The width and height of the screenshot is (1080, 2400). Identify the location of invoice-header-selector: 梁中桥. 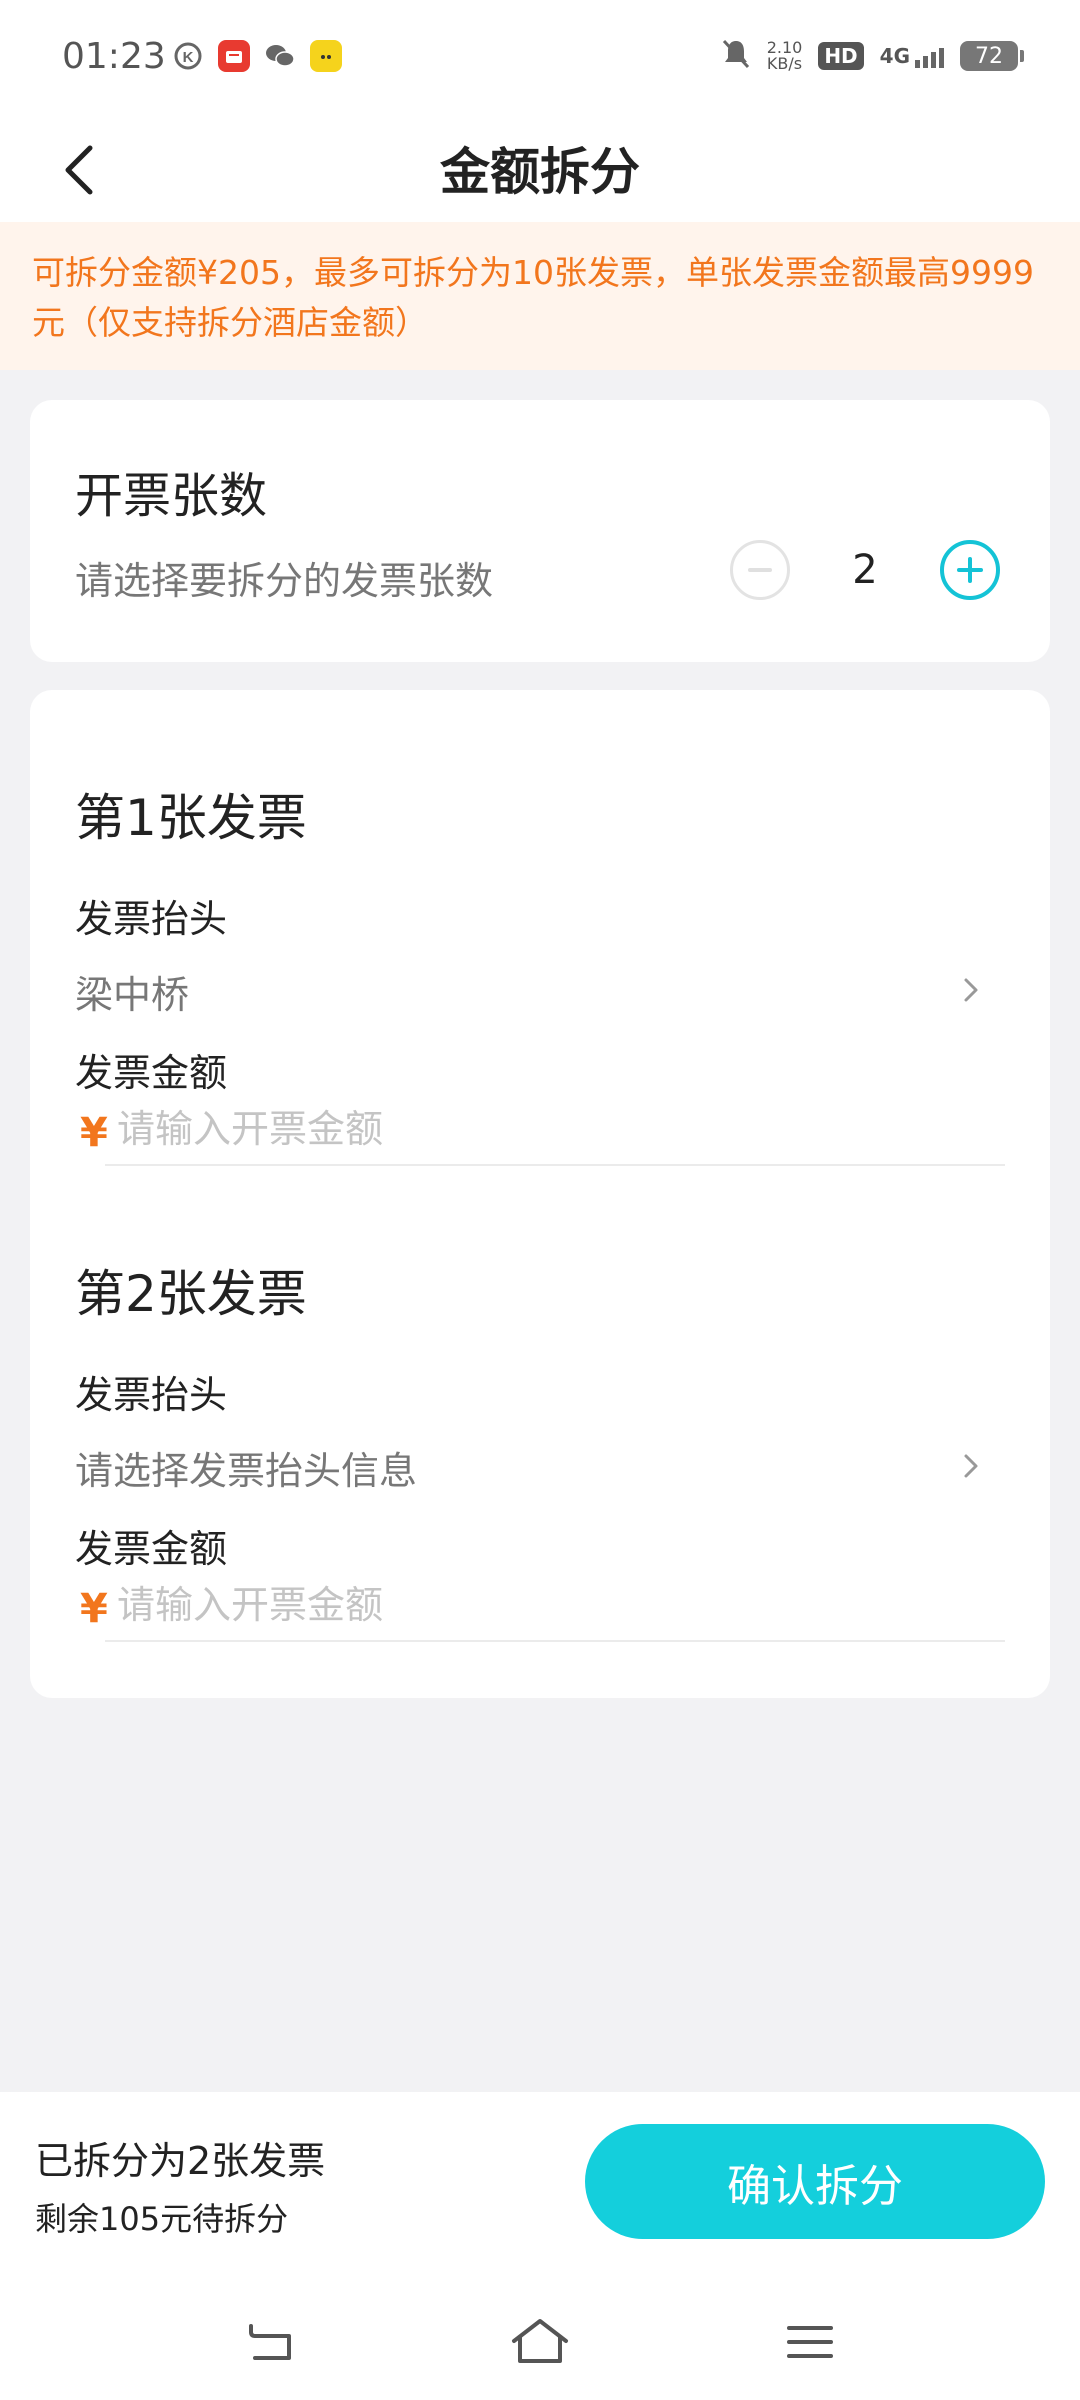
(540, 988).